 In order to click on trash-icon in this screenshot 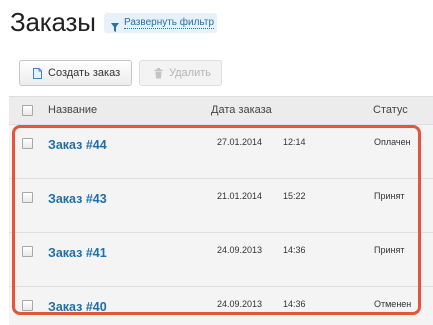, I will do `click(158, 73)`.